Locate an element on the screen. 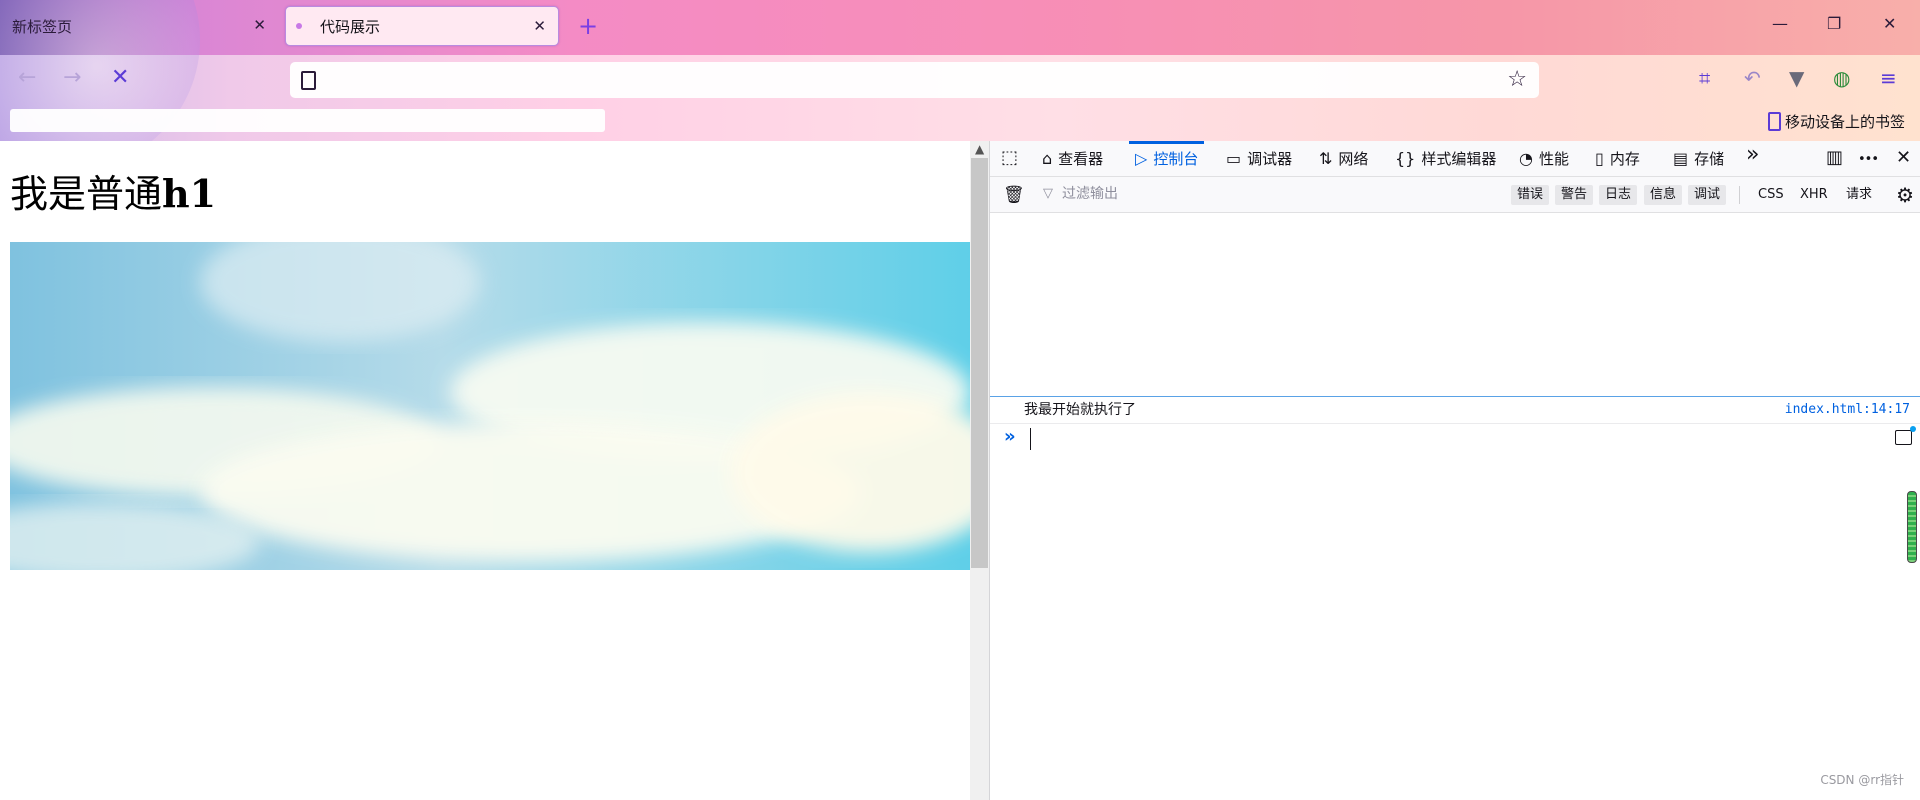 The width and height of the screenshot is (1920, 800). console-input is located at coordinates (1450, 439).